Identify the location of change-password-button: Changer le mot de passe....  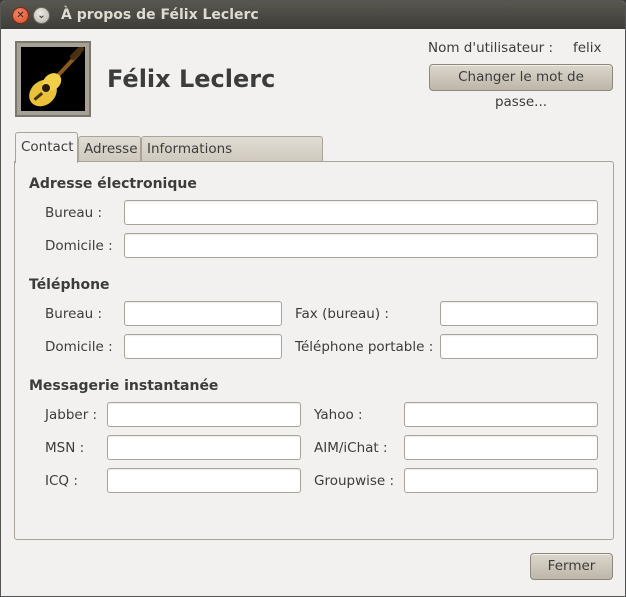
(521, 87).